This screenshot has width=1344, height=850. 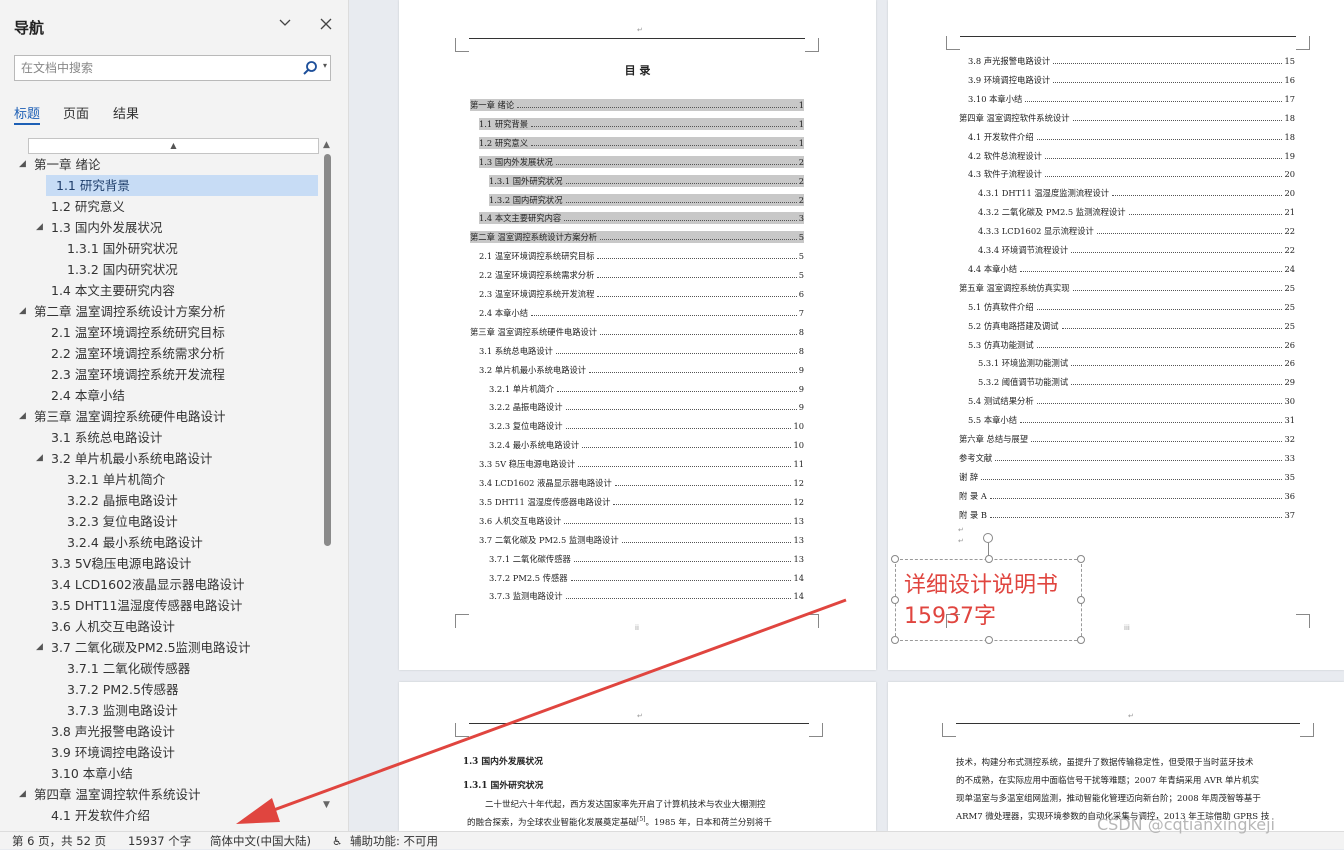 I want to click on nav-heading-item: 第四章 温室调控软件系统设计 ◢, so click(x=159, y=794).